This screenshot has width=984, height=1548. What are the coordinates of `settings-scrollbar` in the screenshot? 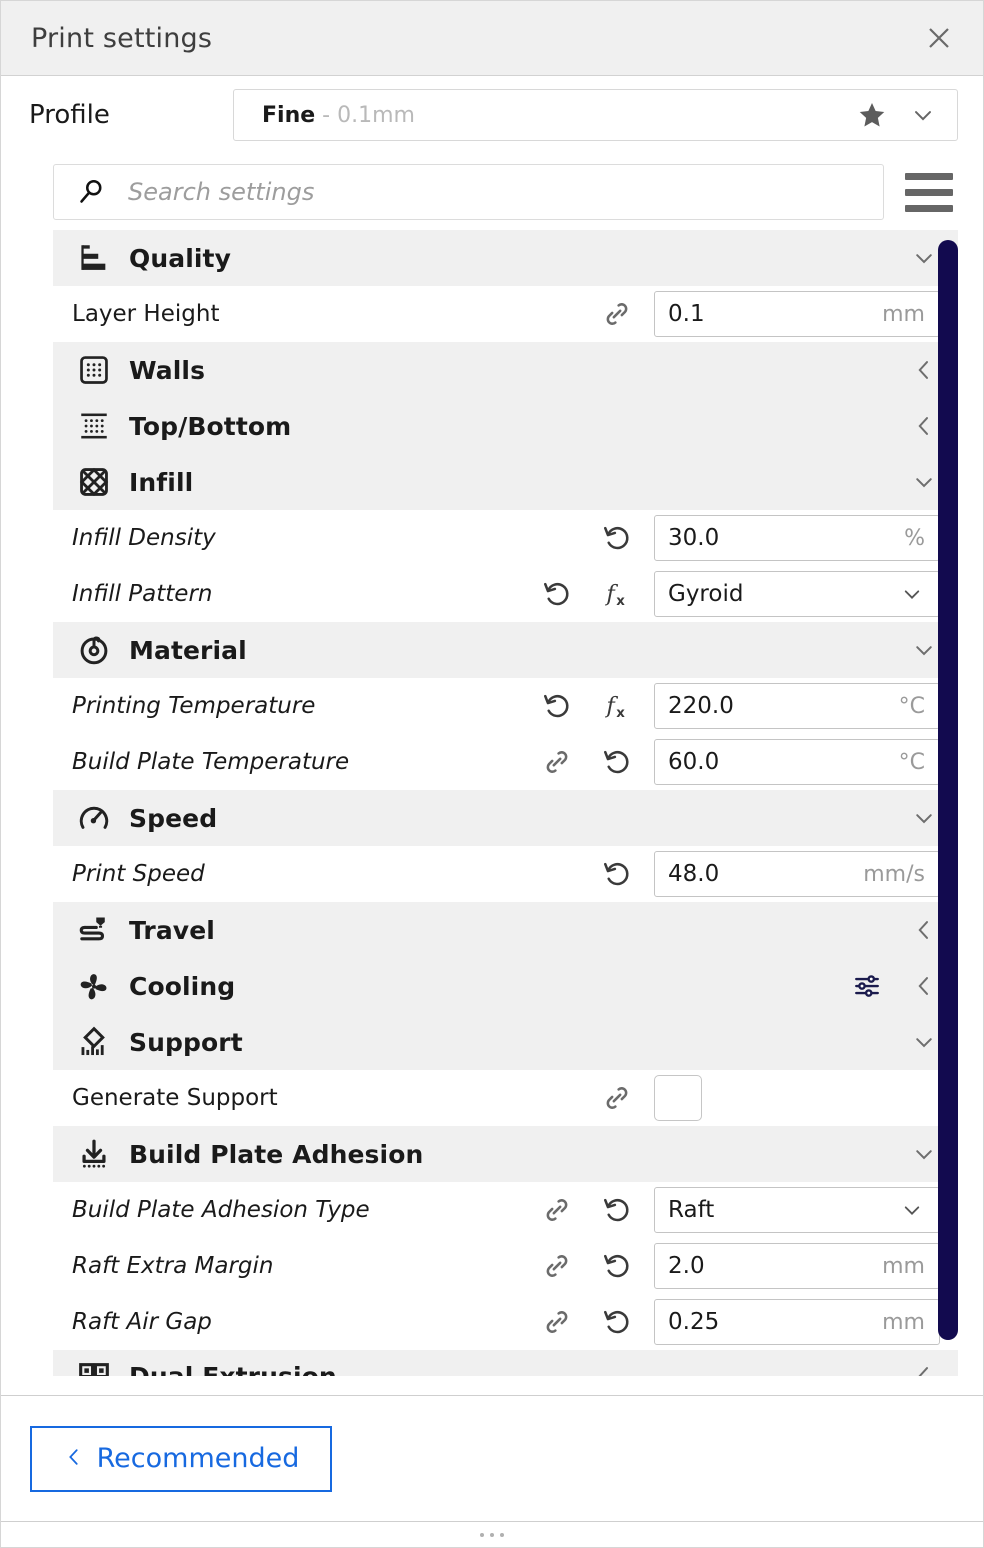 It's located at (948, 790).